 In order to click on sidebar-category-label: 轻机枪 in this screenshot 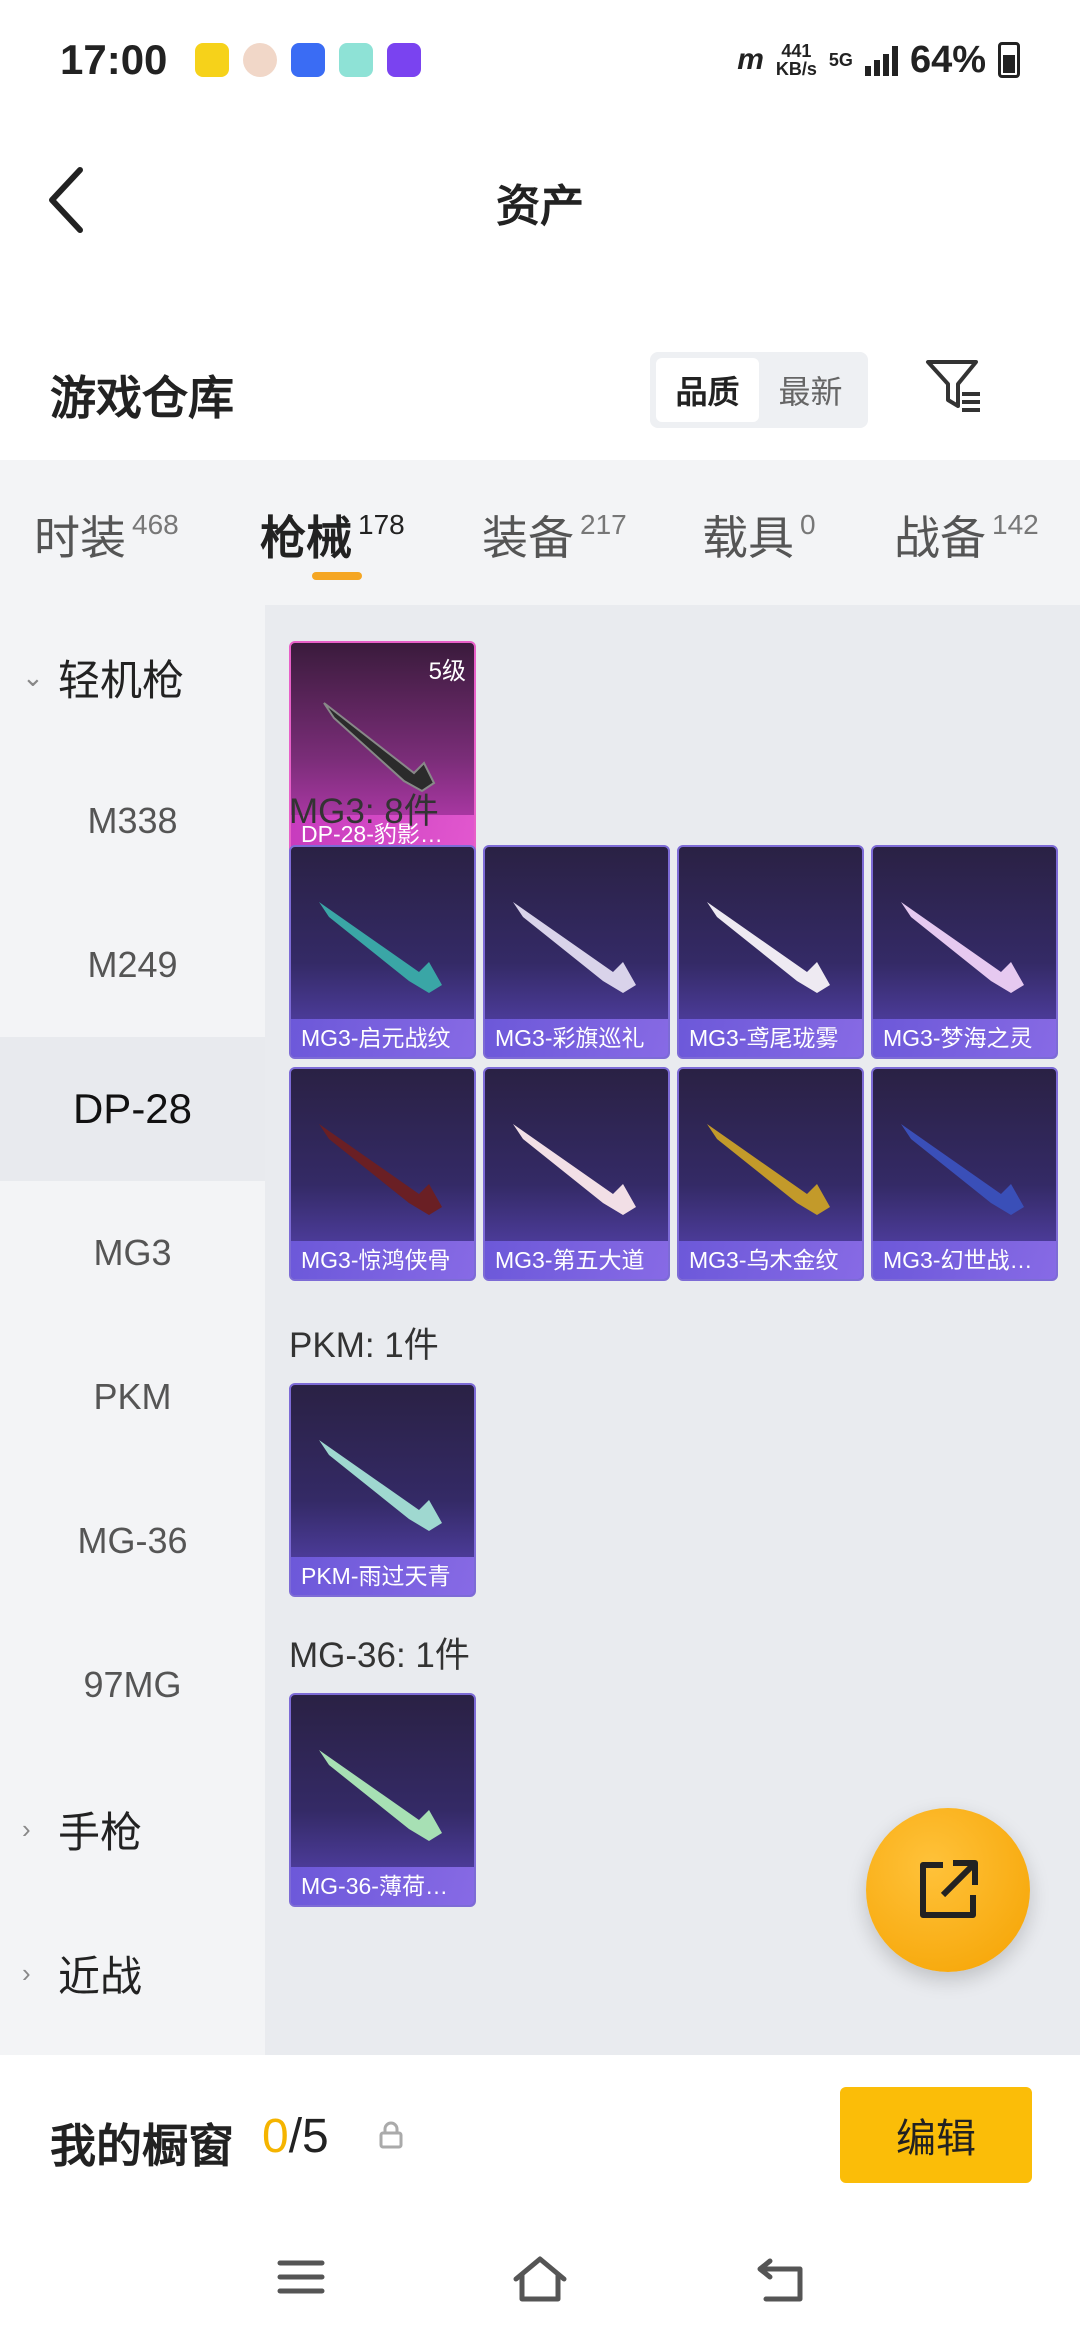, I will do `click(121, 680)`.